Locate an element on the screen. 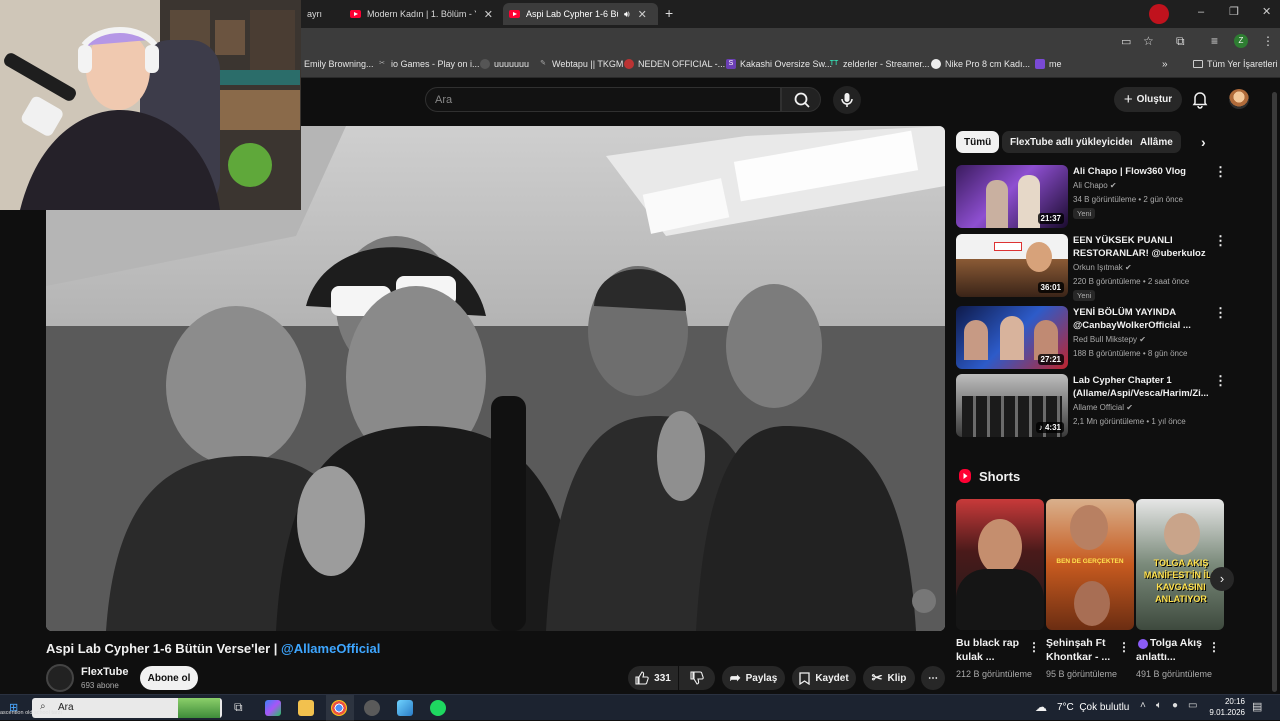  star-bookmark-icon: ☆ is located at coordinates (1148, 41).